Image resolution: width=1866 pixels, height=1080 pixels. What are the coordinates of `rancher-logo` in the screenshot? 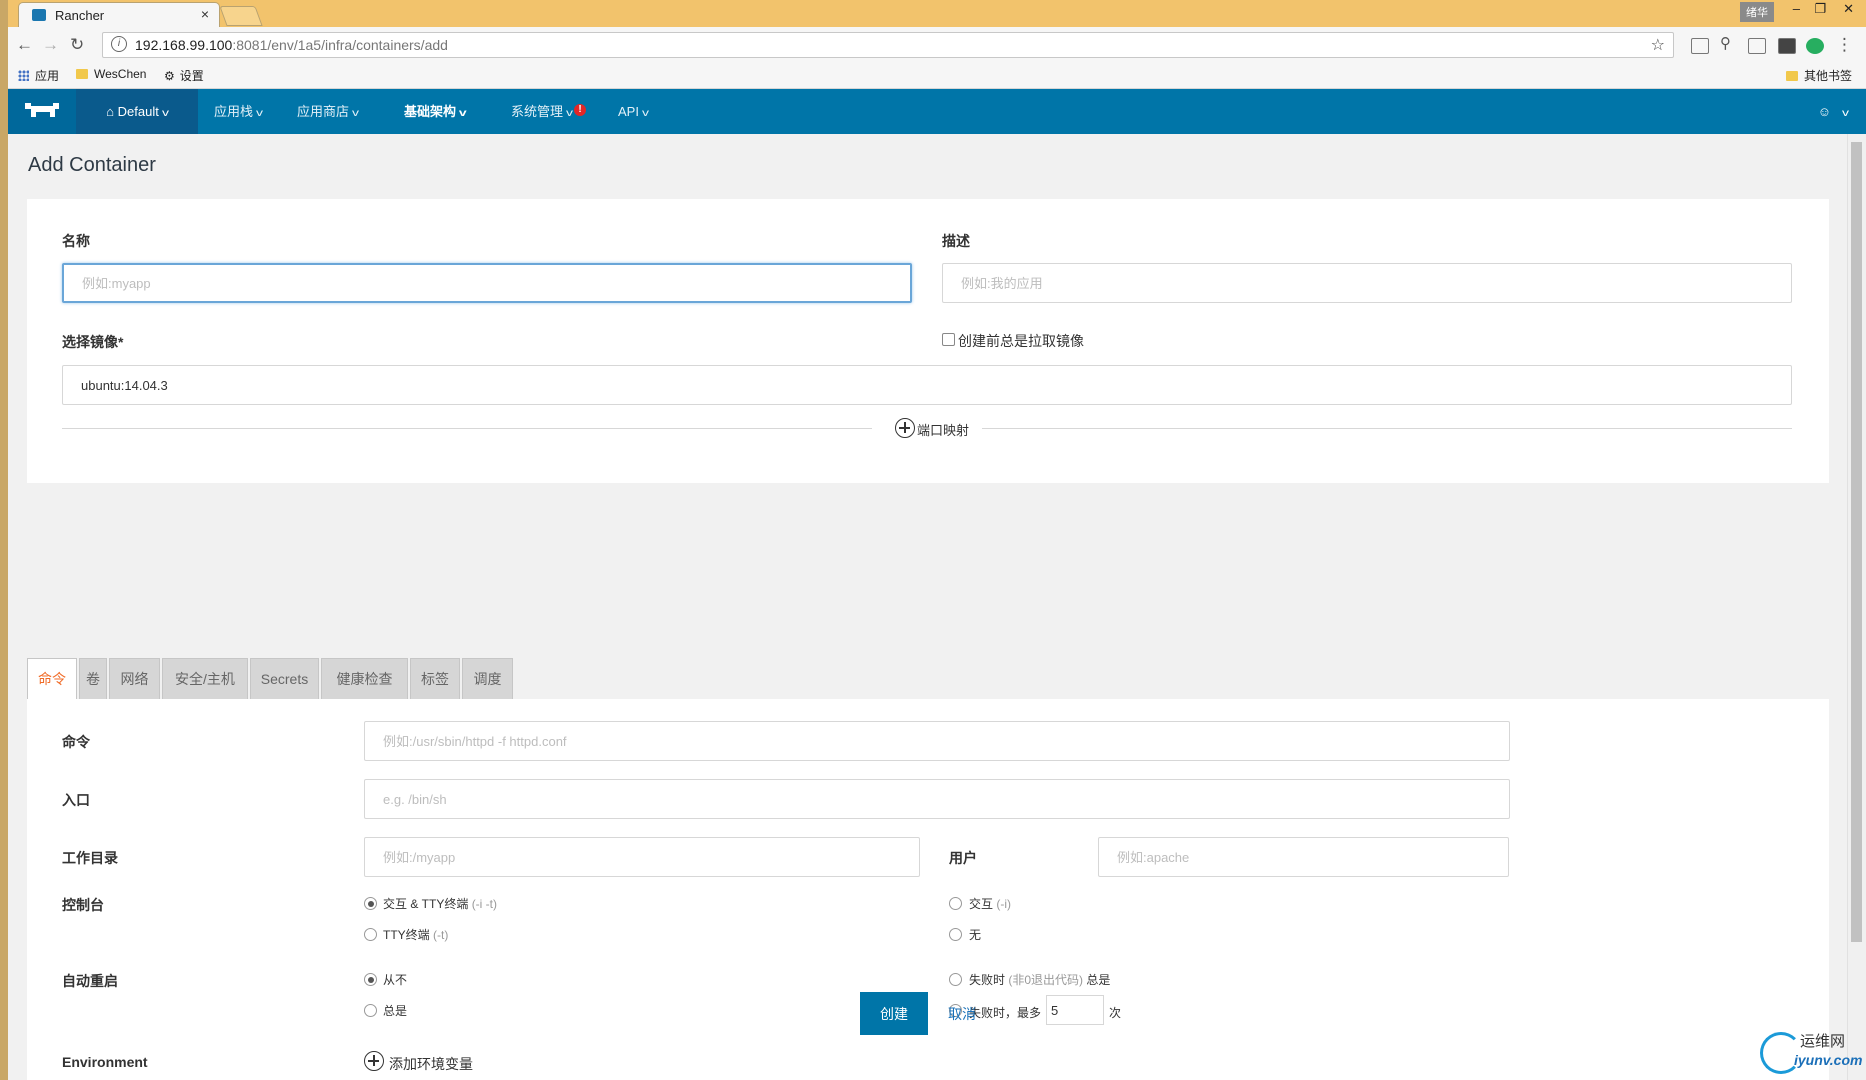 It's located at (42, 111).